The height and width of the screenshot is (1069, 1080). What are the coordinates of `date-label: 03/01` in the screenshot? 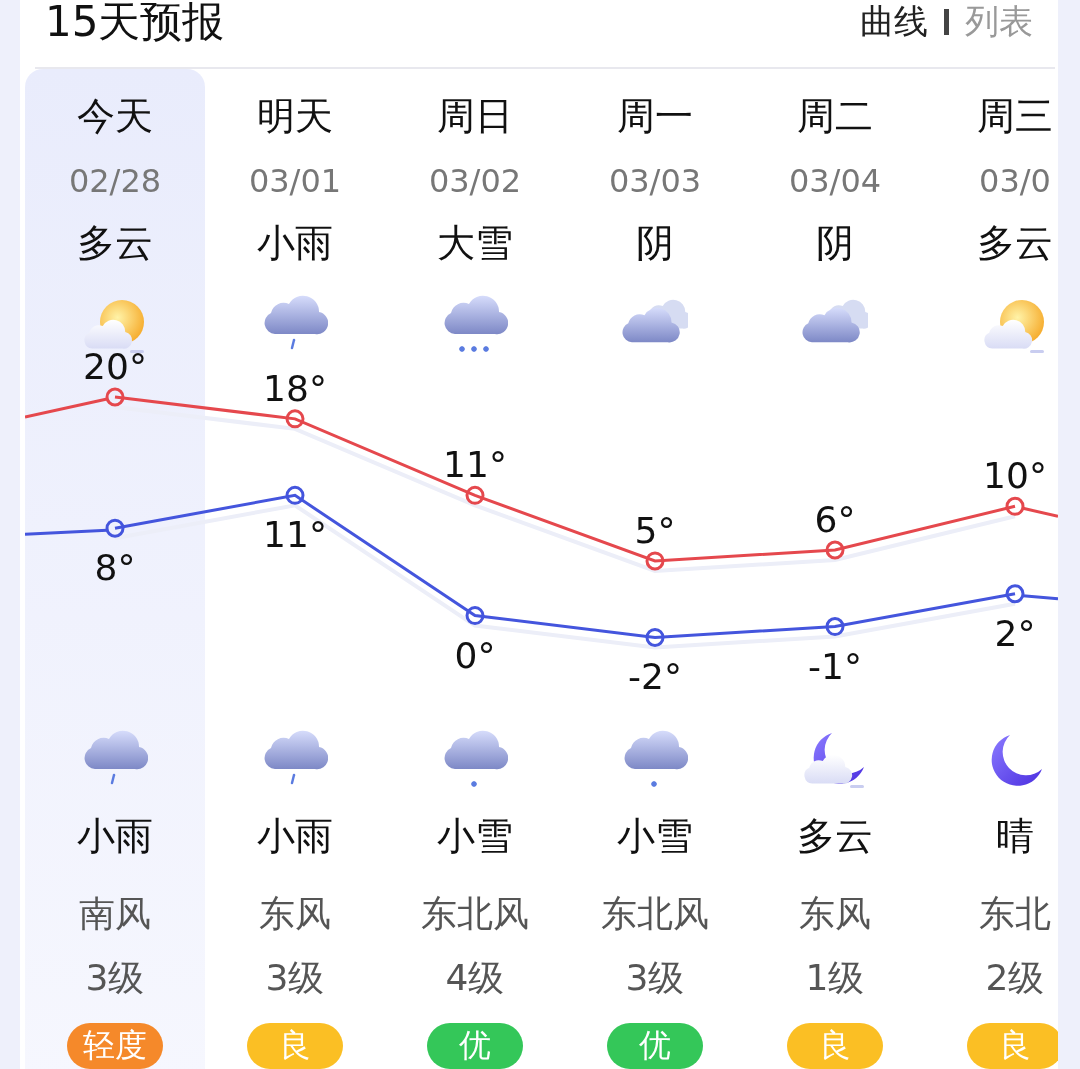 It's located at (295, 181).